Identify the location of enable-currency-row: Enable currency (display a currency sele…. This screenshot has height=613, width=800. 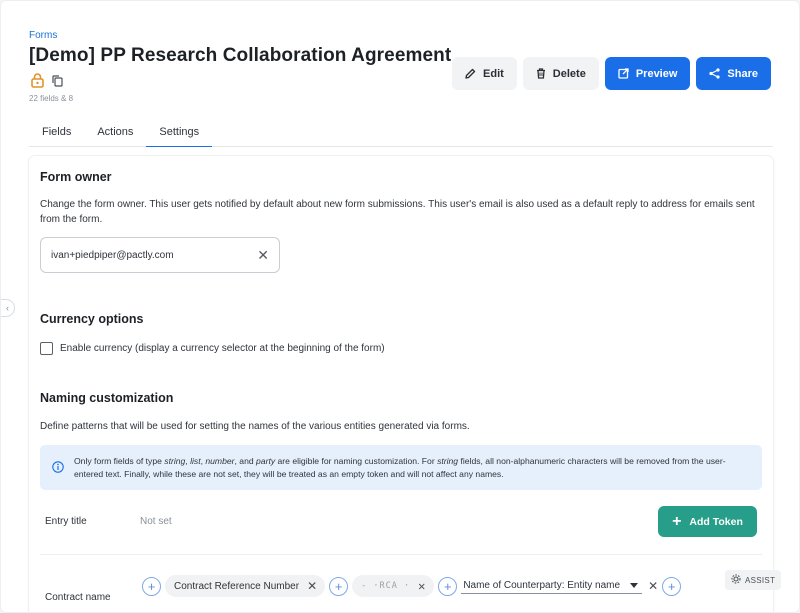
(212, 348).